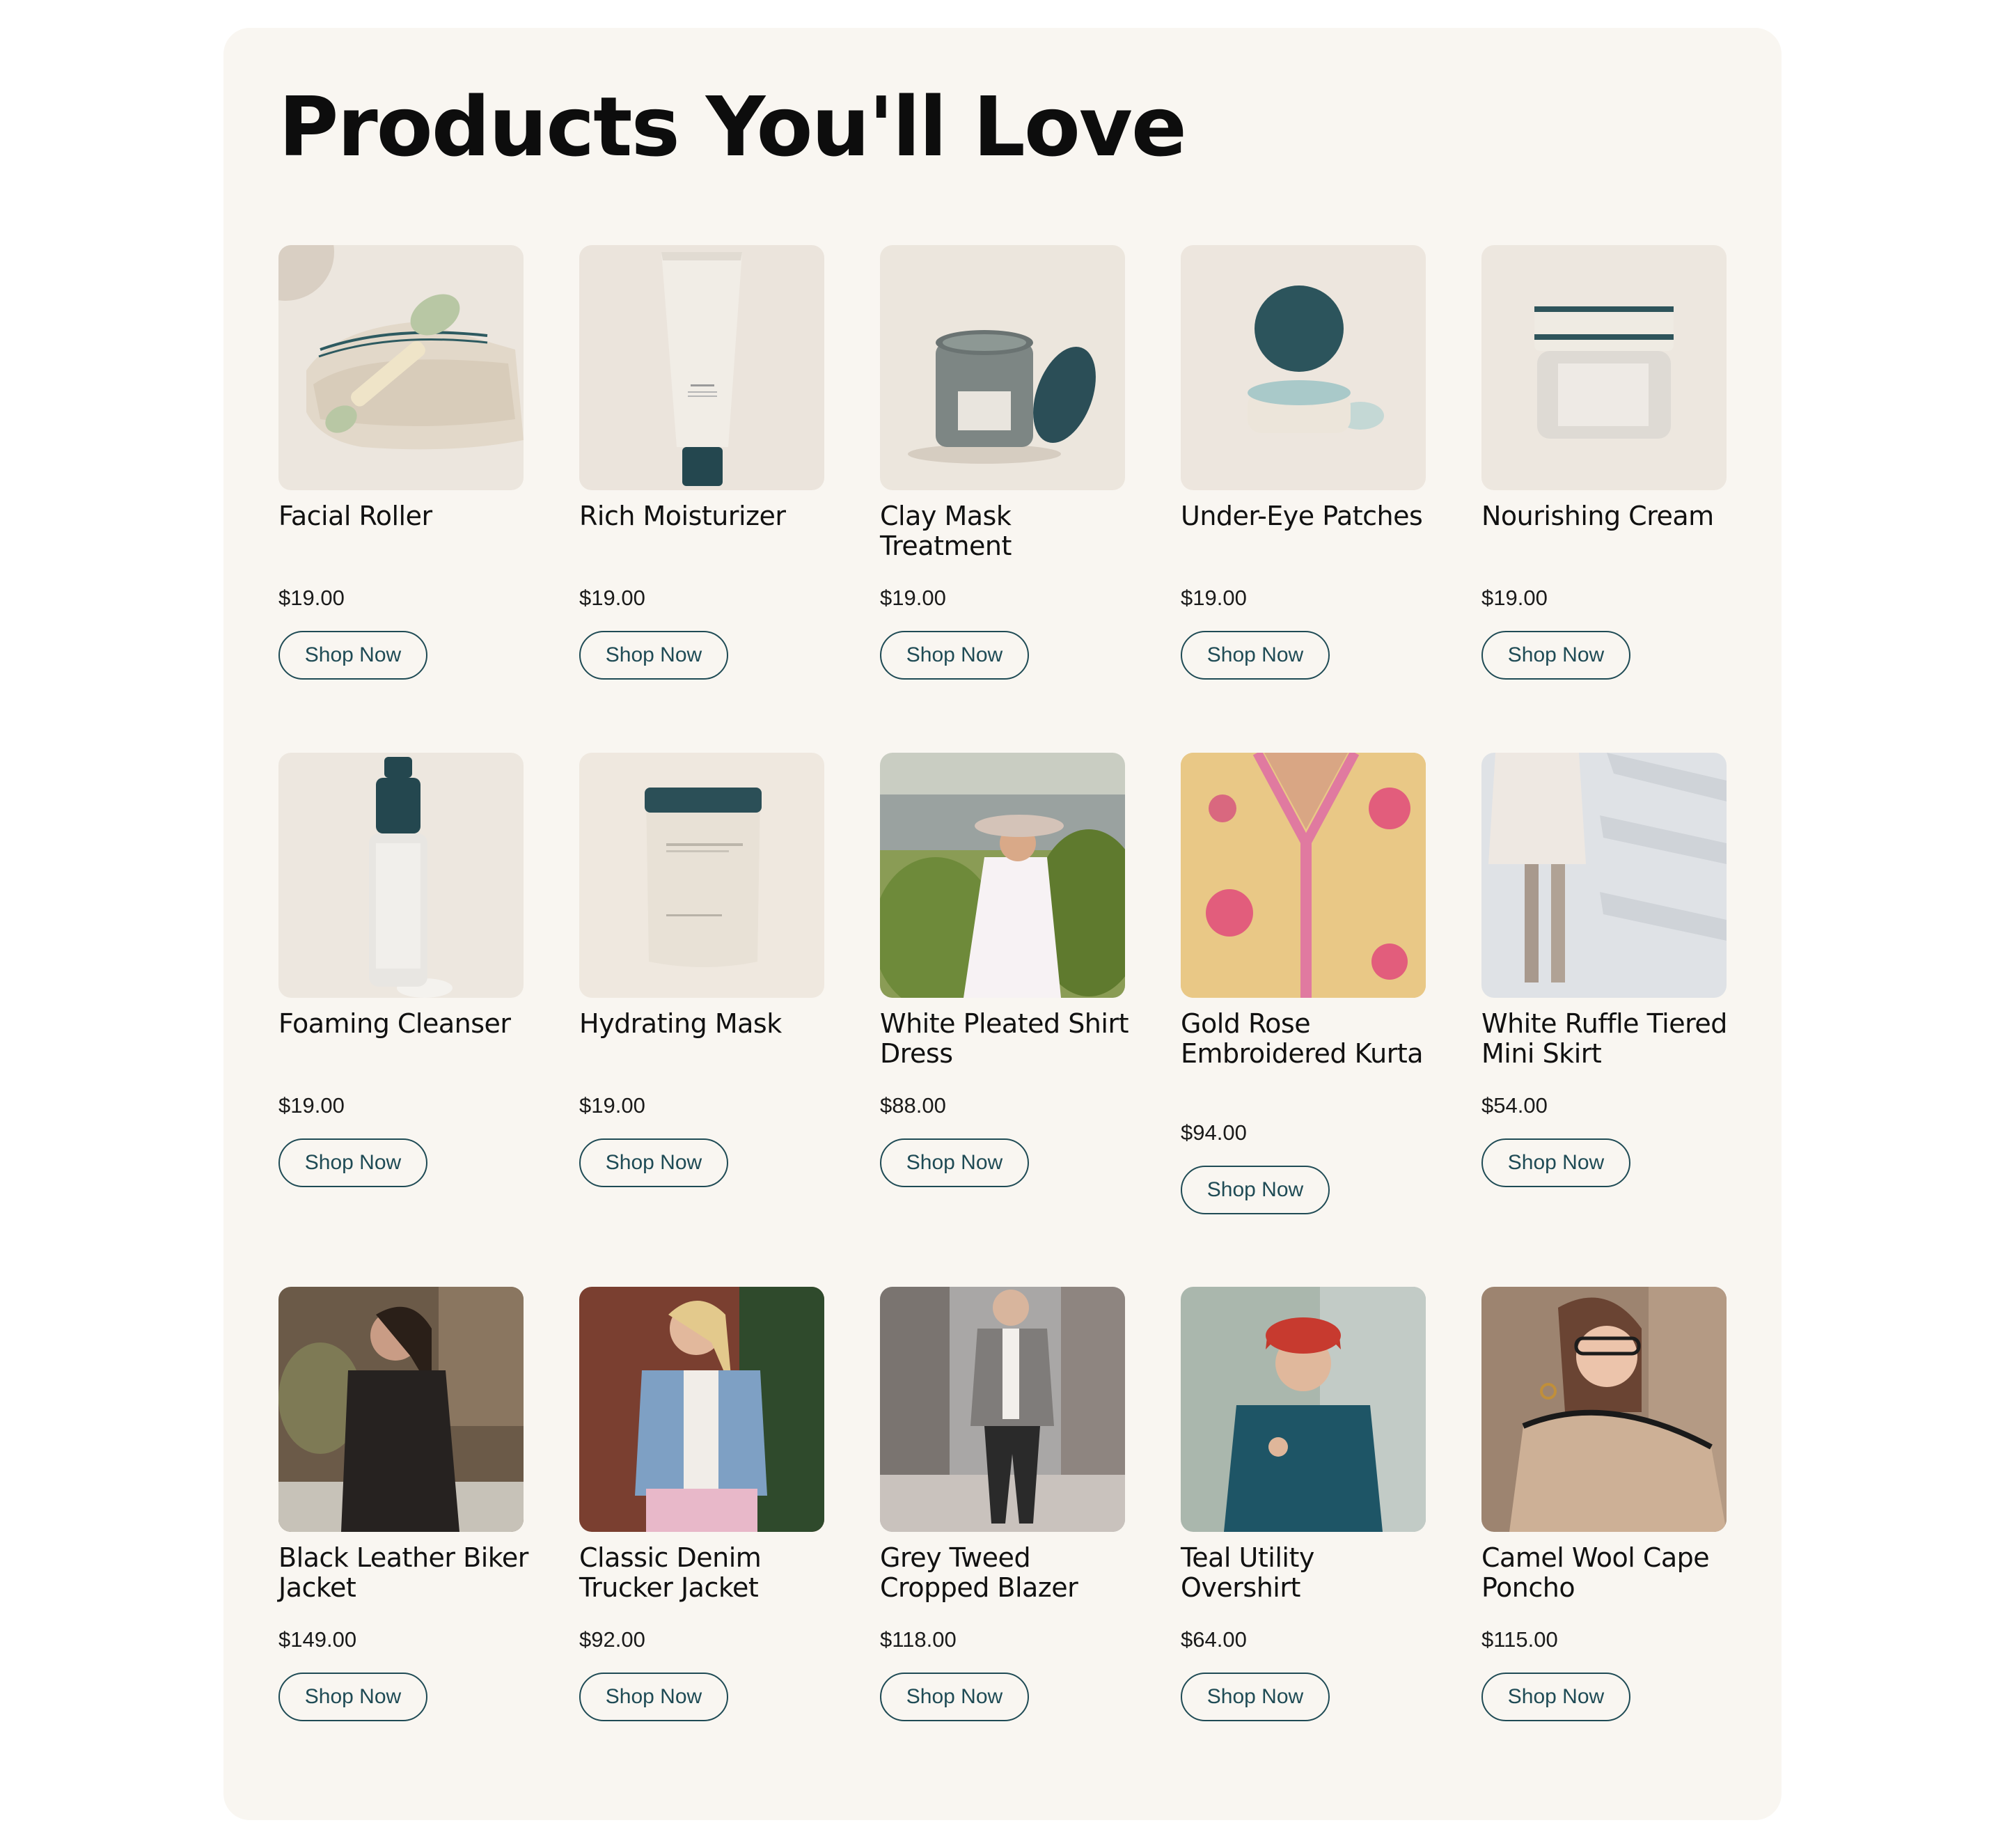 The width and height of the screenshot is (2005, 1848). What do you see at coordinates (946, 531) in the screenshot?
I see `product-name: Clay Mask Treatment` at bounding box center [946, 531].